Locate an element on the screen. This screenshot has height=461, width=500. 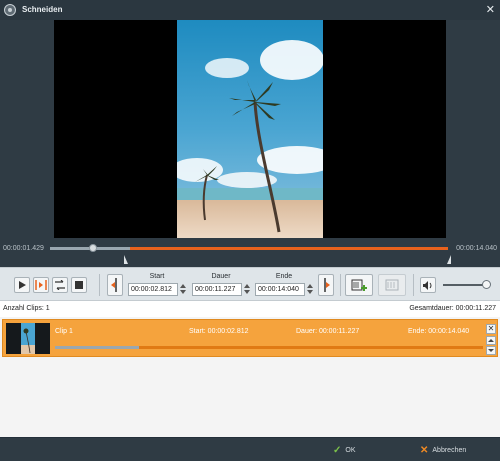
cancel-button: ✕ Abbrechen is located at coordinates (443, 450).